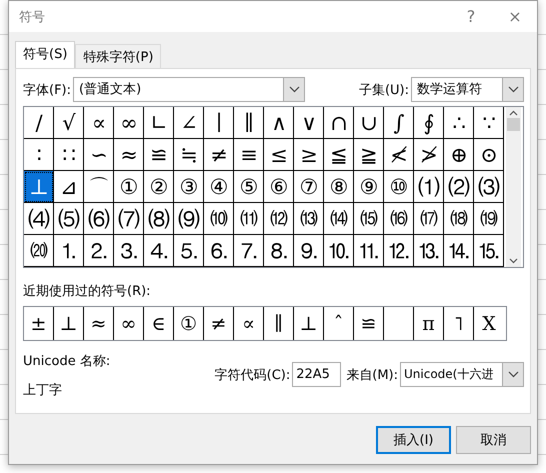 Image resolution: width=546 pixels, height=473 pixels. I want to click on recent-symbol-cell: ˥, so click(459, 323).